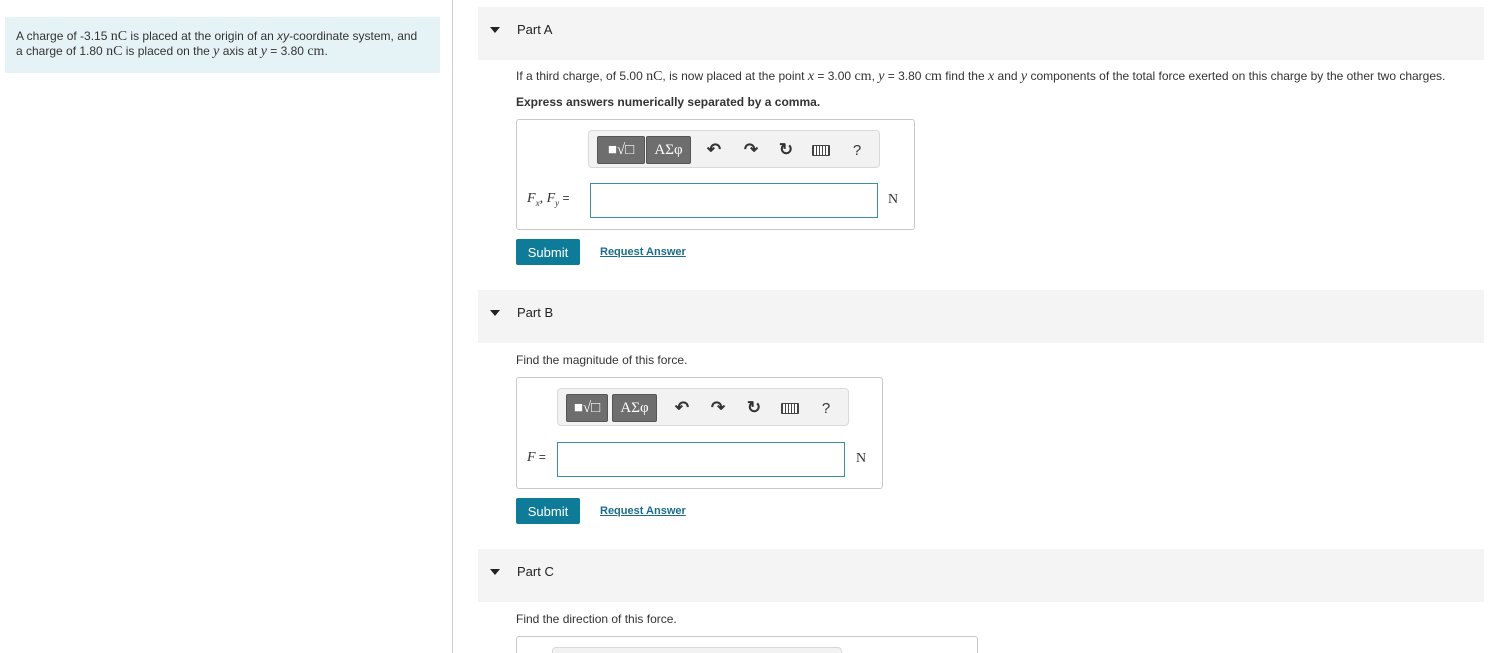 Image resolution: width=1505 pixels, height=653 pixels. What do you see at coordinates (981, 575) in the screenshot?
I see `part-c-header: Part C` at bounding box center [981, 575].